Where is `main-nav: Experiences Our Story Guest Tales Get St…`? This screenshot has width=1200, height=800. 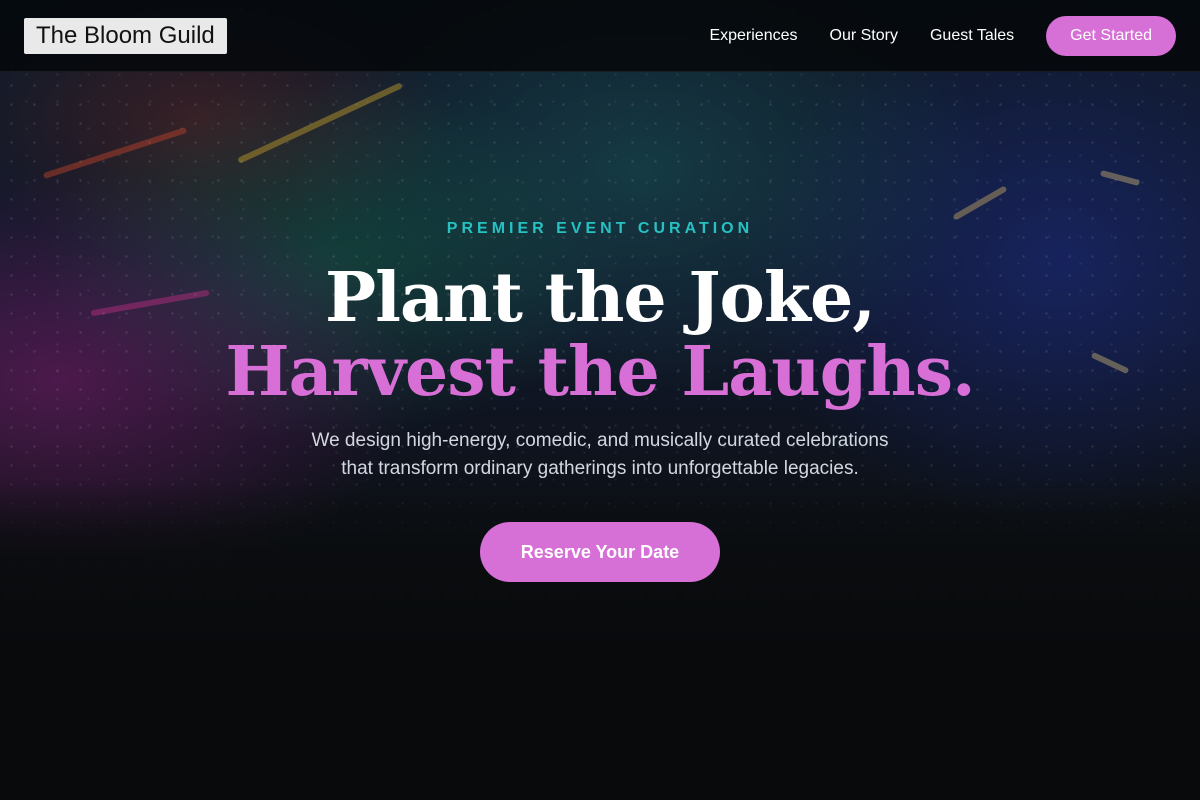 main-nav: Experiences Our Story Guest Tales Get St… is located at coordinates (926, 35).